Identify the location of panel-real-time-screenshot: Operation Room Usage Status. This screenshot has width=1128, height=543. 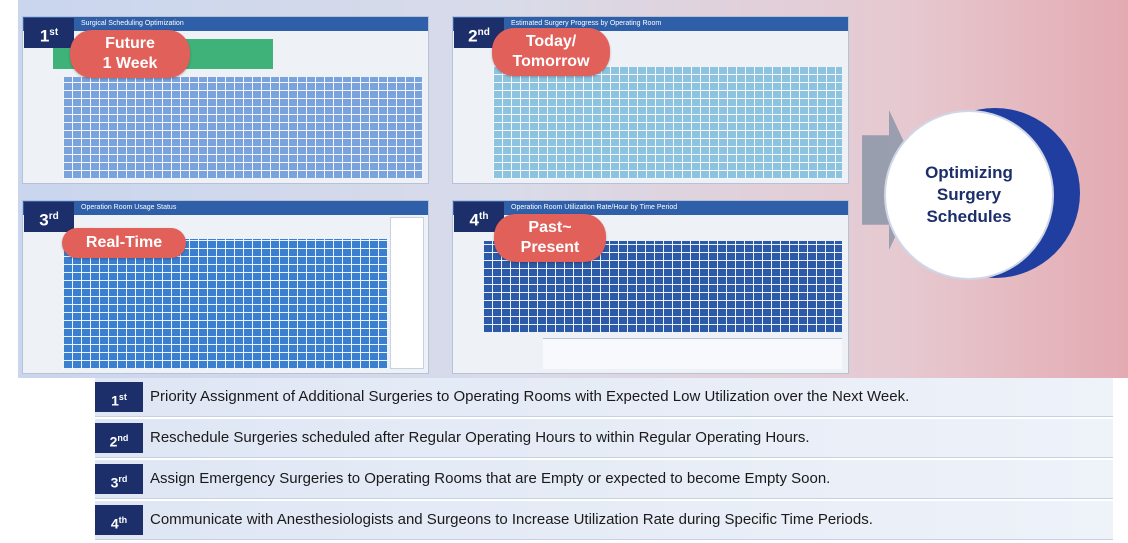
(225, 287).